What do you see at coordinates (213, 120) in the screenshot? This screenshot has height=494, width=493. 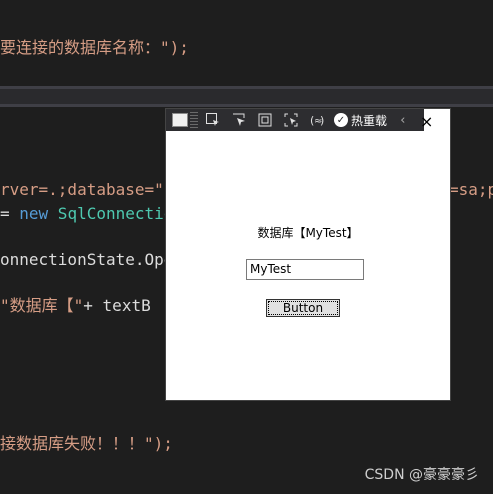 I see `select-element-icon` at bounding box center [213, 120].